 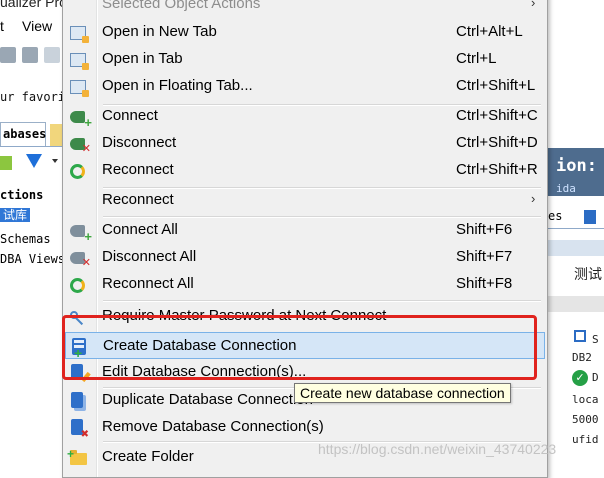 I want to click on info-port: 5000, so click(x=585, y=419).